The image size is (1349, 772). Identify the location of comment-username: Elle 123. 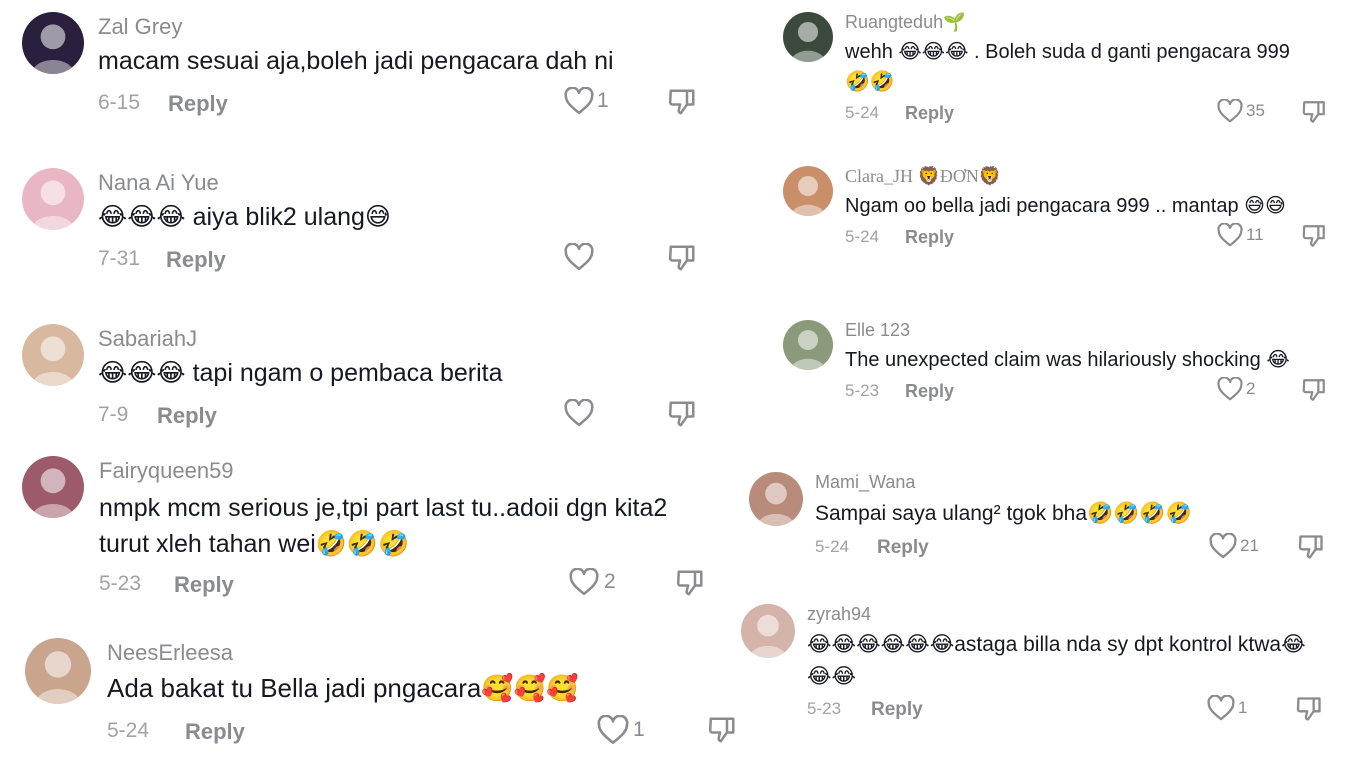
(1085, 330).